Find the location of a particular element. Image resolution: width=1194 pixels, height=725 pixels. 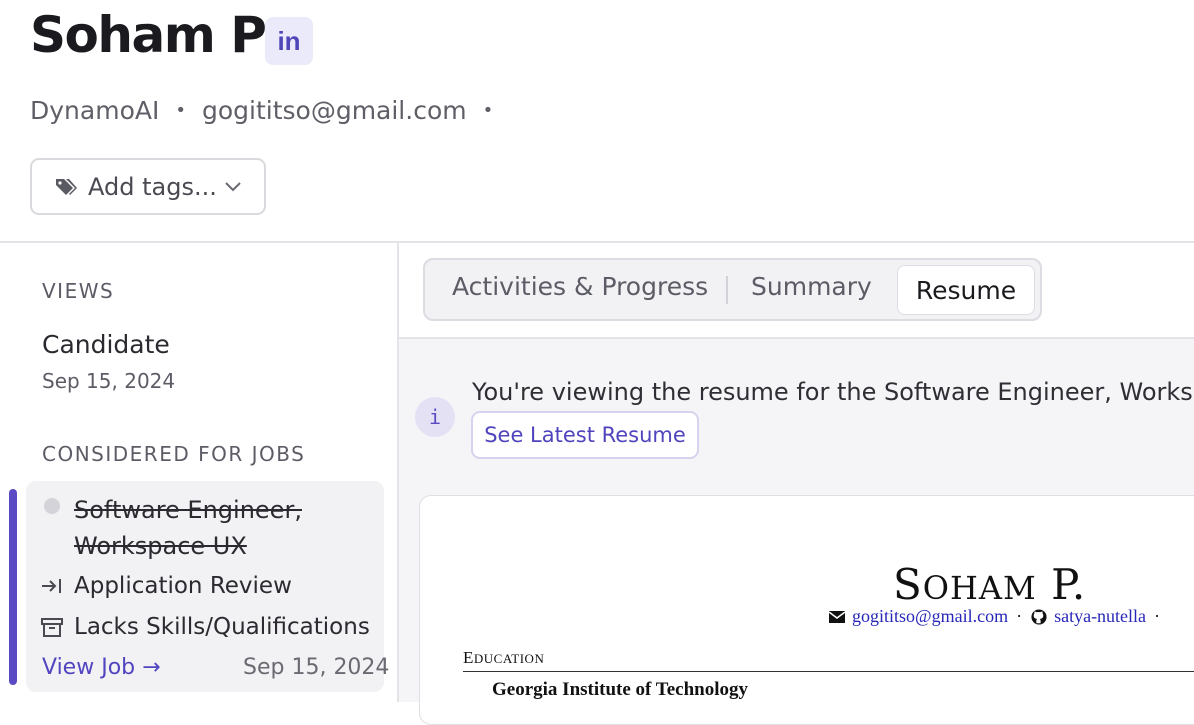

envelope-icon is located at coordinates (837, 616).